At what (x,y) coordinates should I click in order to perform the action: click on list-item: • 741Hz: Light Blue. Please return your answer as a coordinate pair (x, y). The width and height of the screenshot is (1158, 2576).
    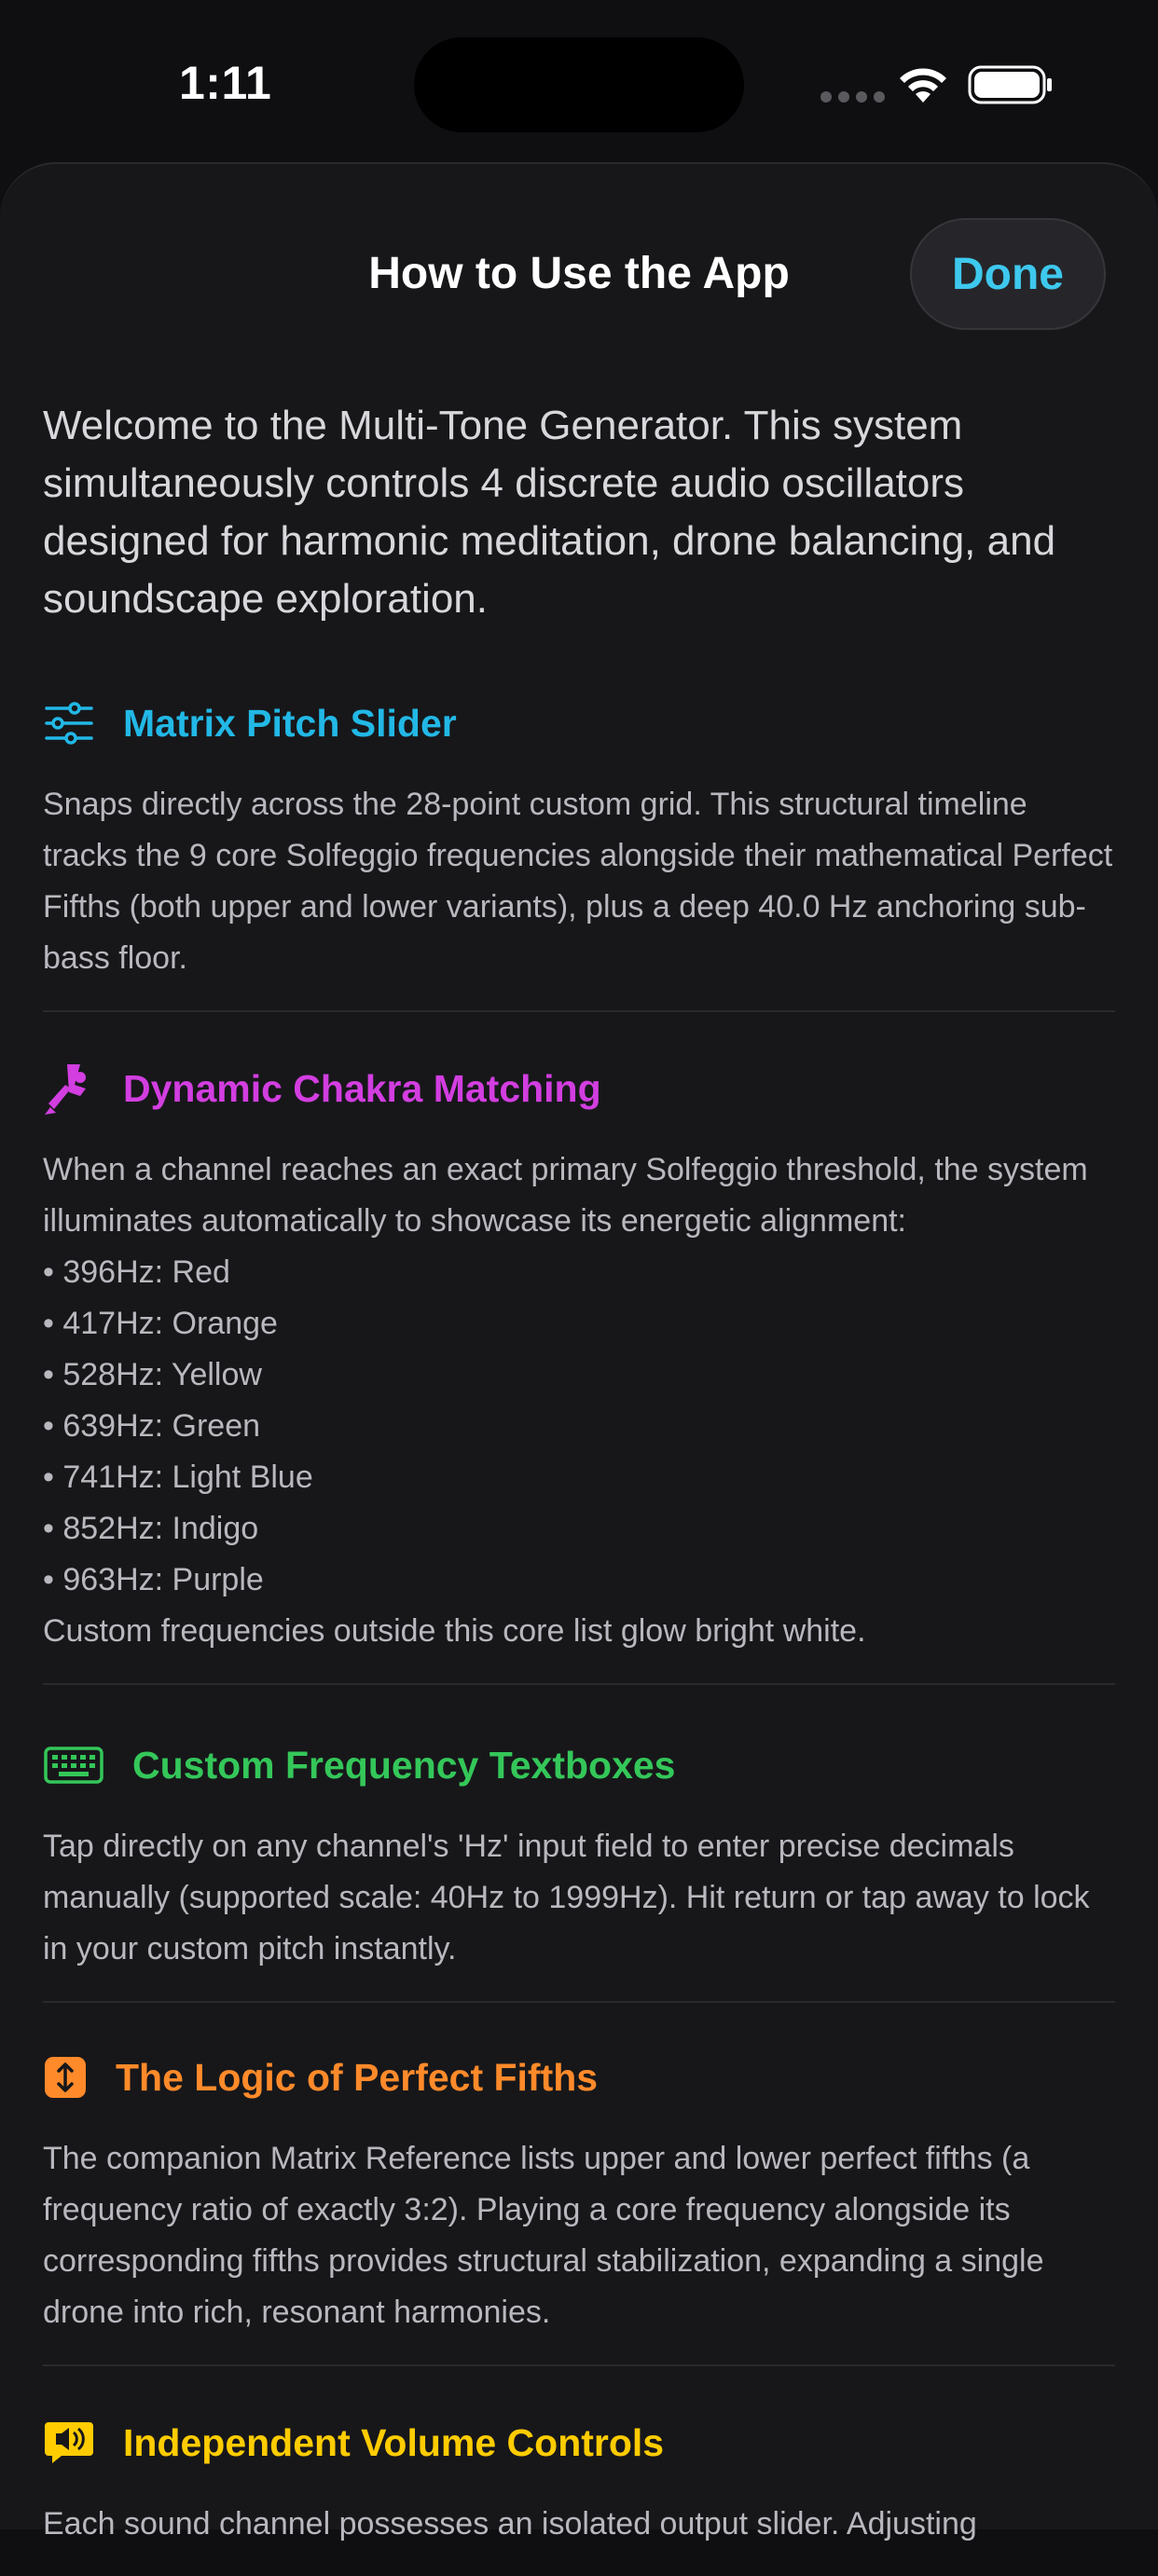
    Looking at the image, I should click on (178, 1477).